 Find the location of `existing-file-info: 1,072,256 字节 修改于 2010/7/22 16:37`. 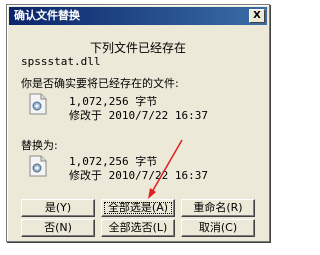

existing-file-info: 1,072,256 字节 修改于 2010/7/22 16:37 is located at coordinates (138, 109).